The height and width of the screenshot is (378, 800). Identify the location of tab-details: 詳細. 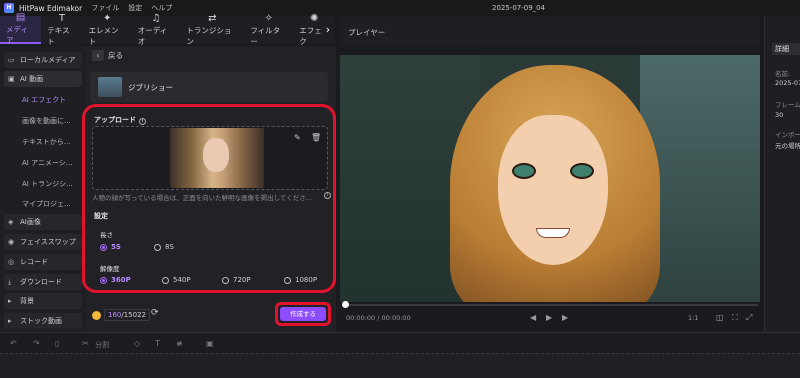
(786, 49).